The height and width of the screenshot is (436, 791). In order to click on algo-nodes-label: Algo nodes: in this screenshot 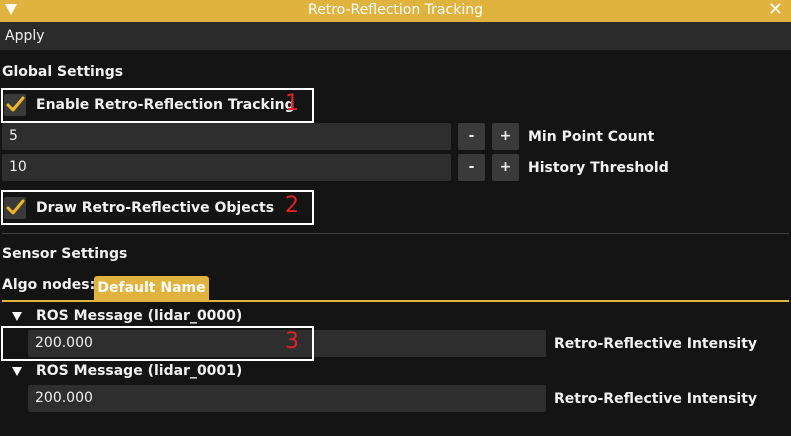, I will do `click(49, 285)`.